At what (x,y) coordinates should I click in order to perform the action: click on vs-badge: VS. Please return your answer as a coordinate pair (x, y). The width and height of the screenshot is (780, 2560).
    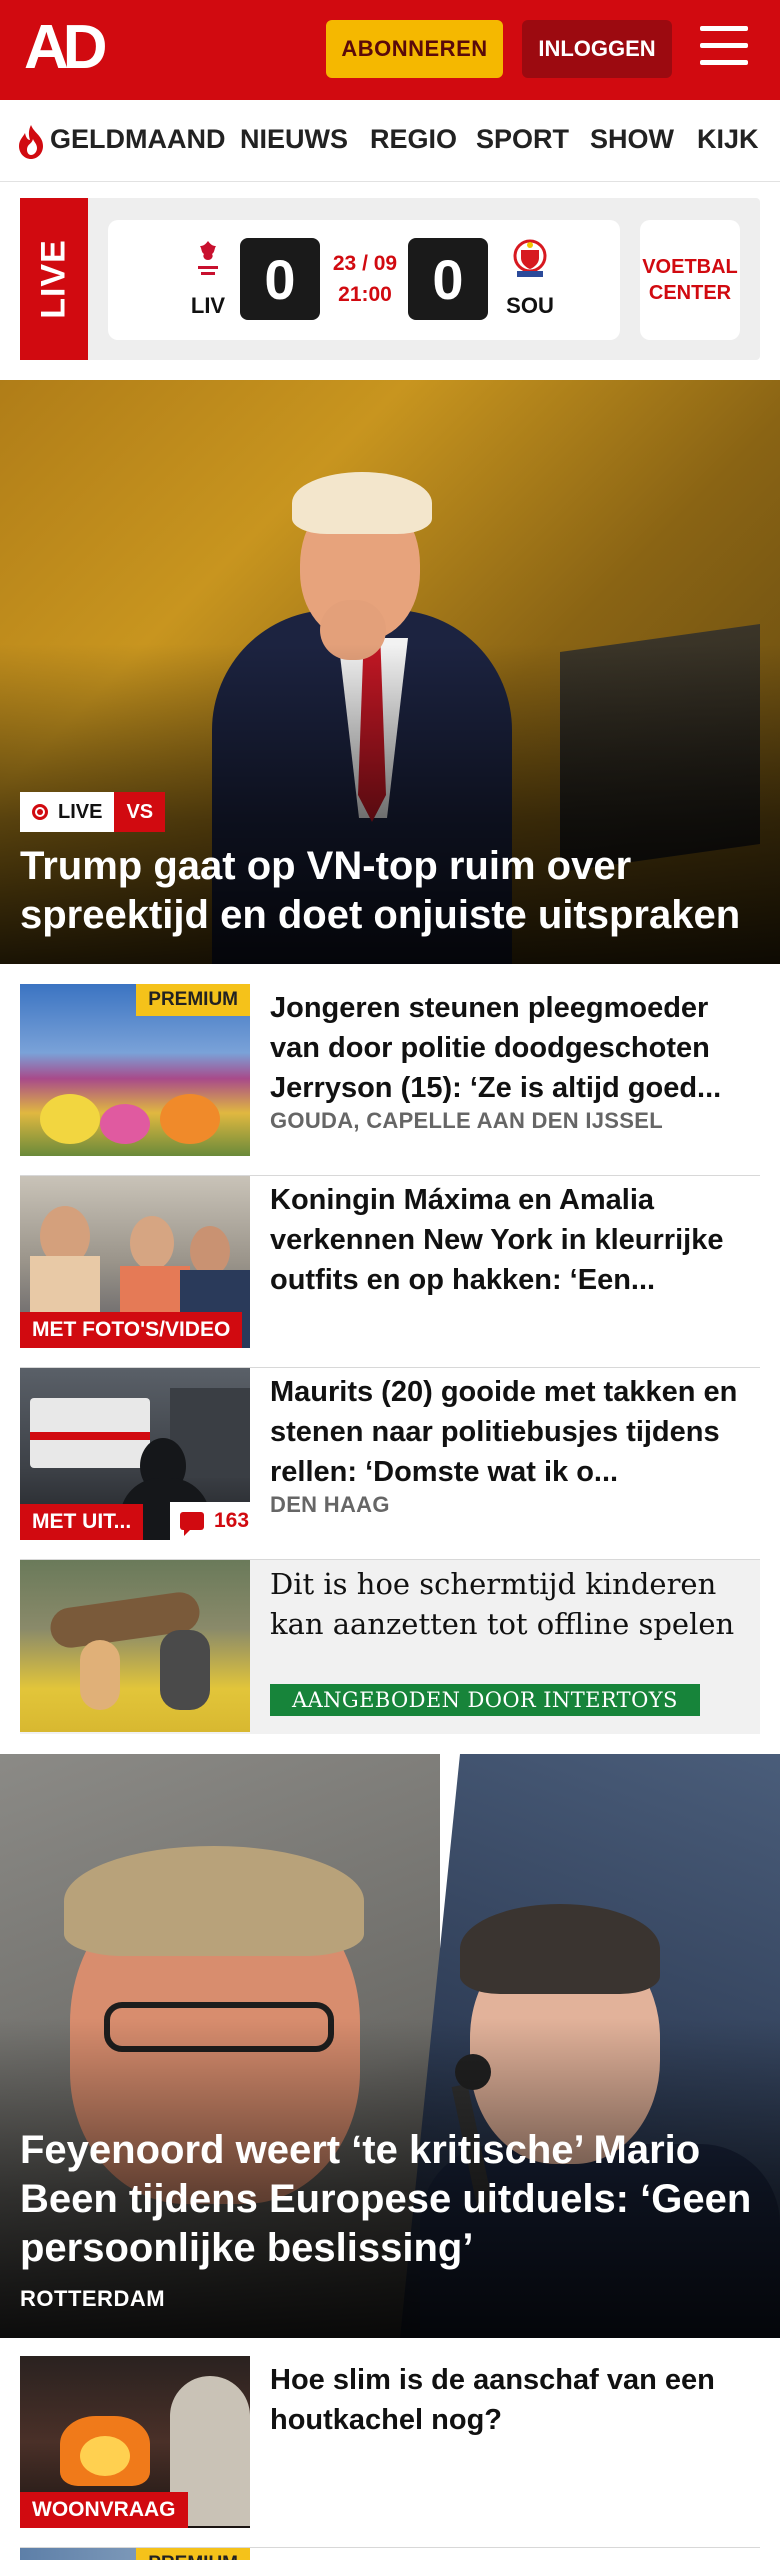
    Looking at the image, I should click on (140, 812).